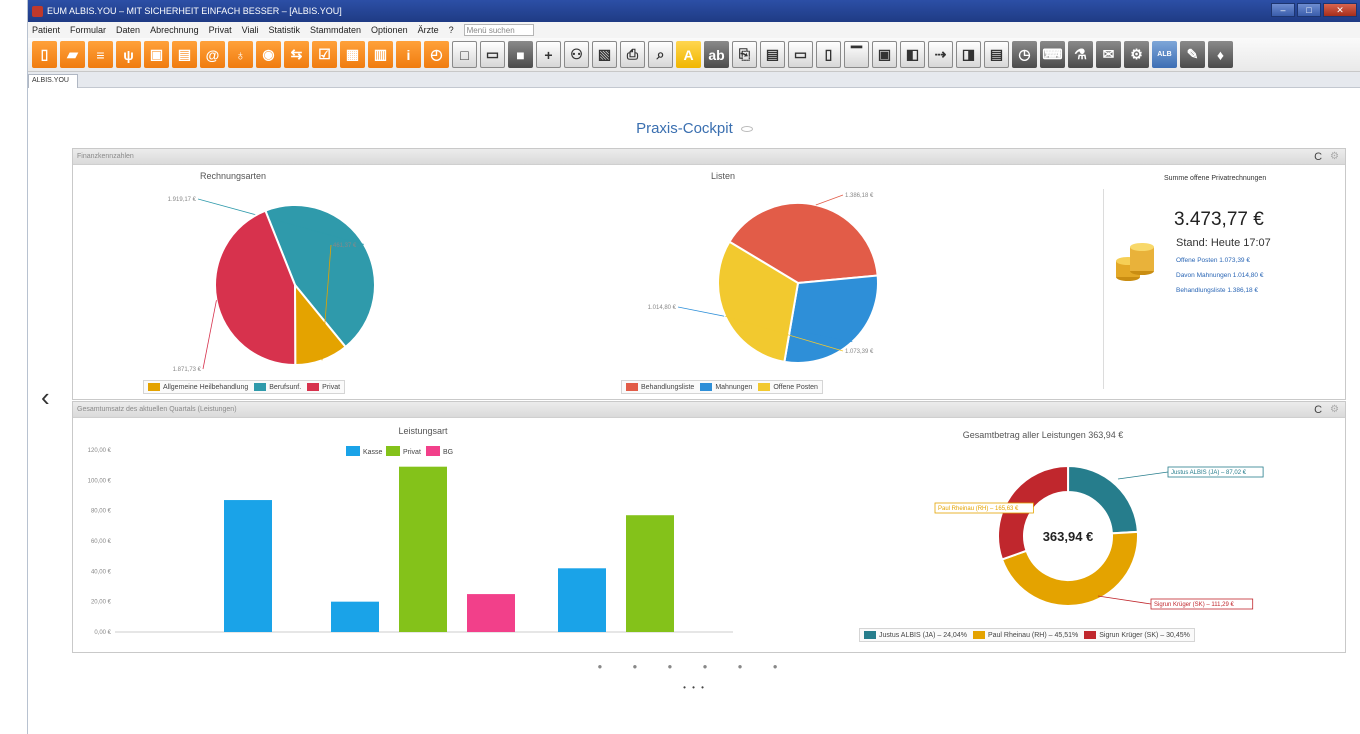  Describe the element at coordinates (492, 54) in the screenshot. I see `half-window-icon: ▭` at that location.